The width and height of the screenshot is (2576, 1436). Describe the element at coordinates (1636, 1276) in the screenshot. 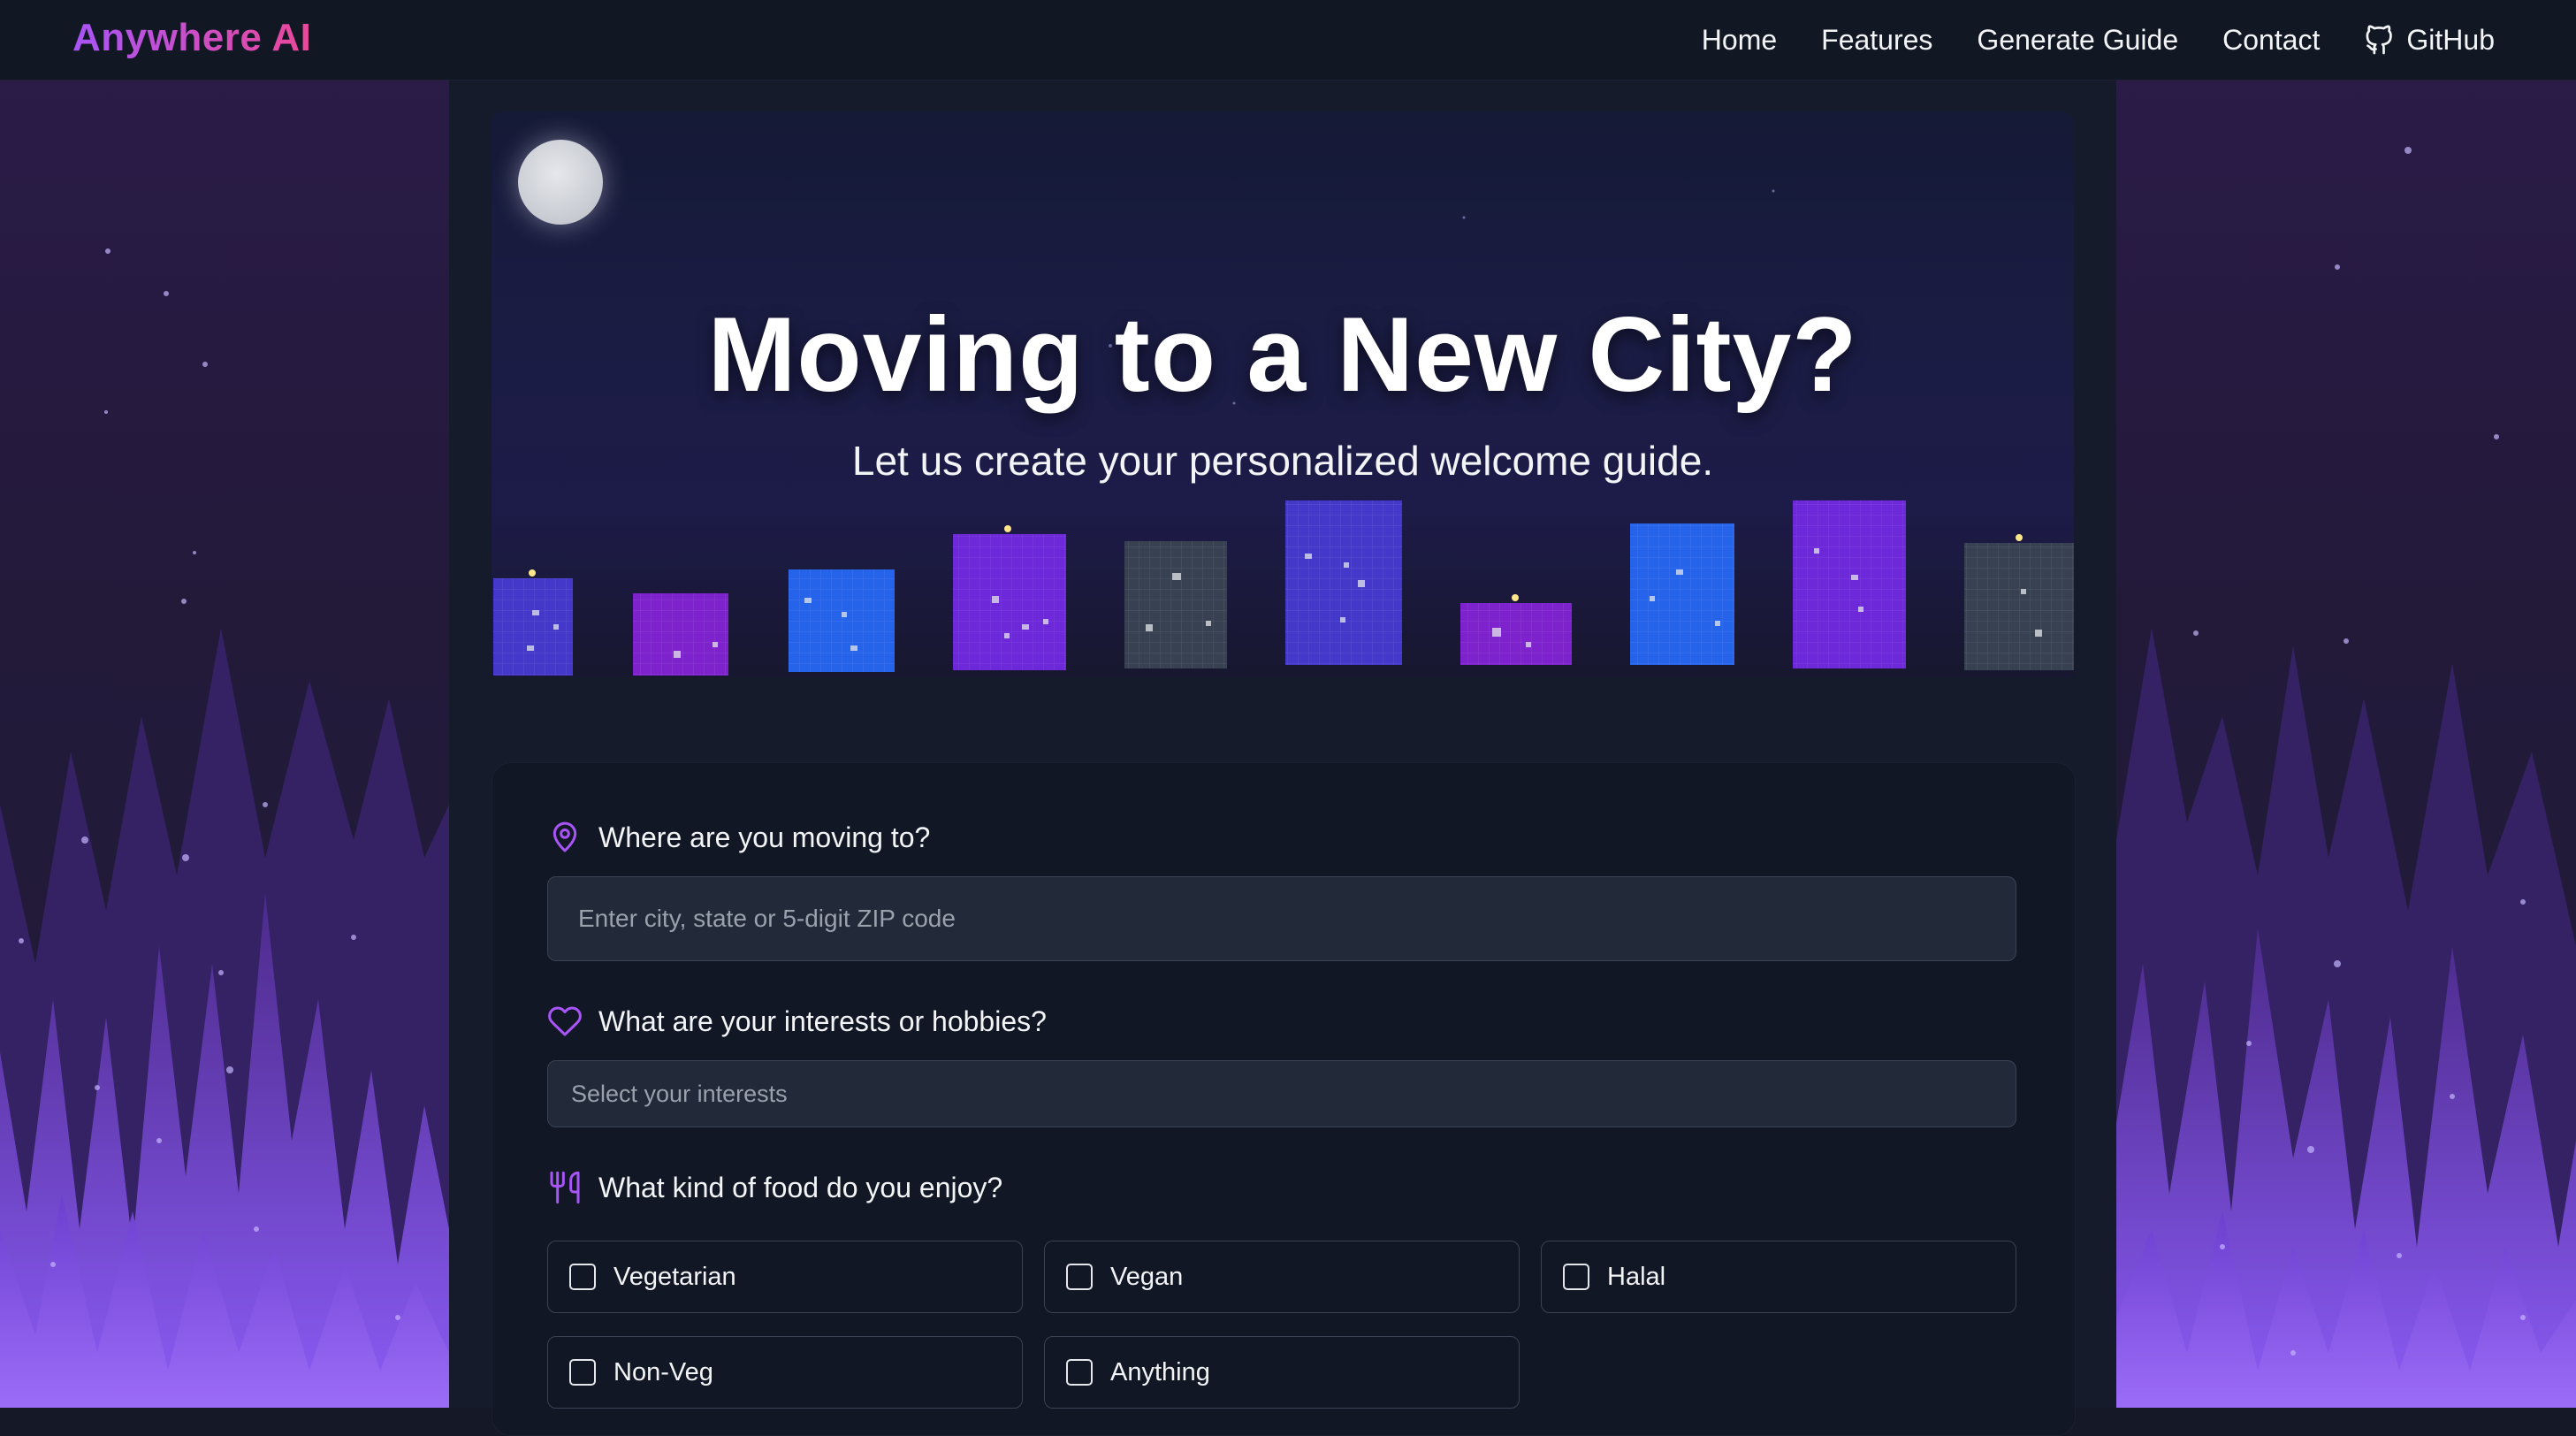

I see `food-option-label: Halal` at that location.